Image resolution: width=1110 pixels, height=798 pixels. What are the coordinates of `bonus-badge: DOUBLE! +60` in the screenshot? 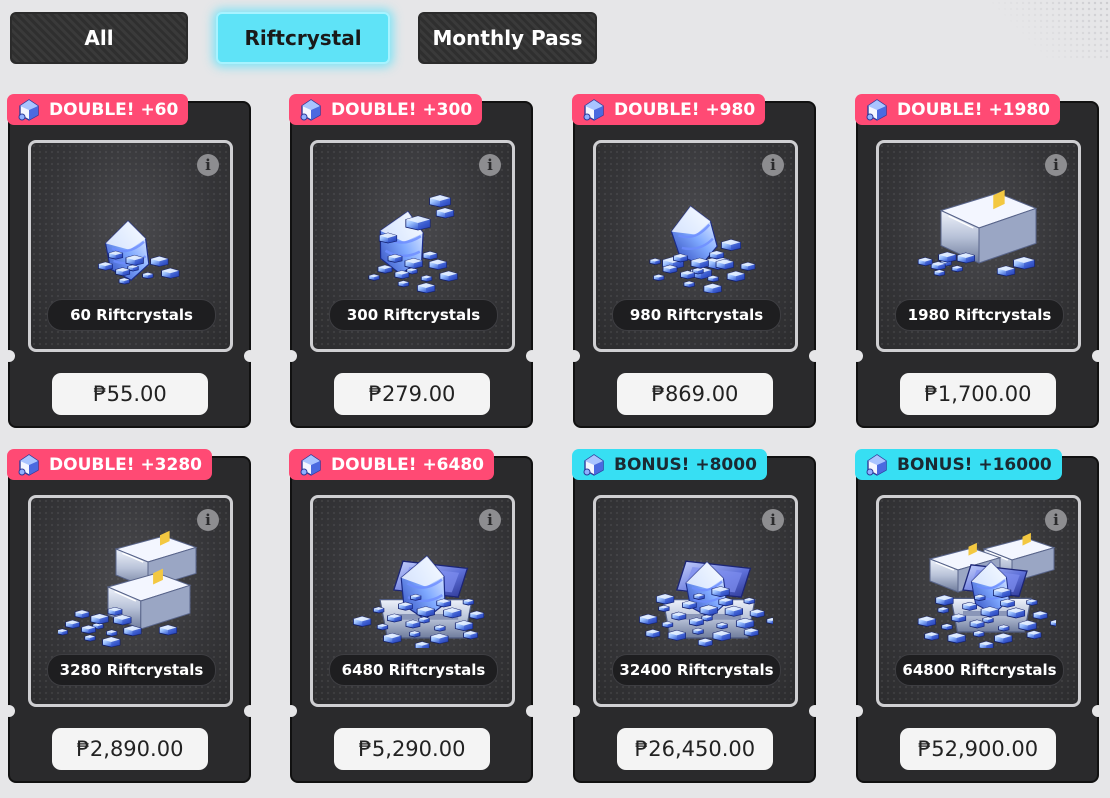 It's located at (98, 109).